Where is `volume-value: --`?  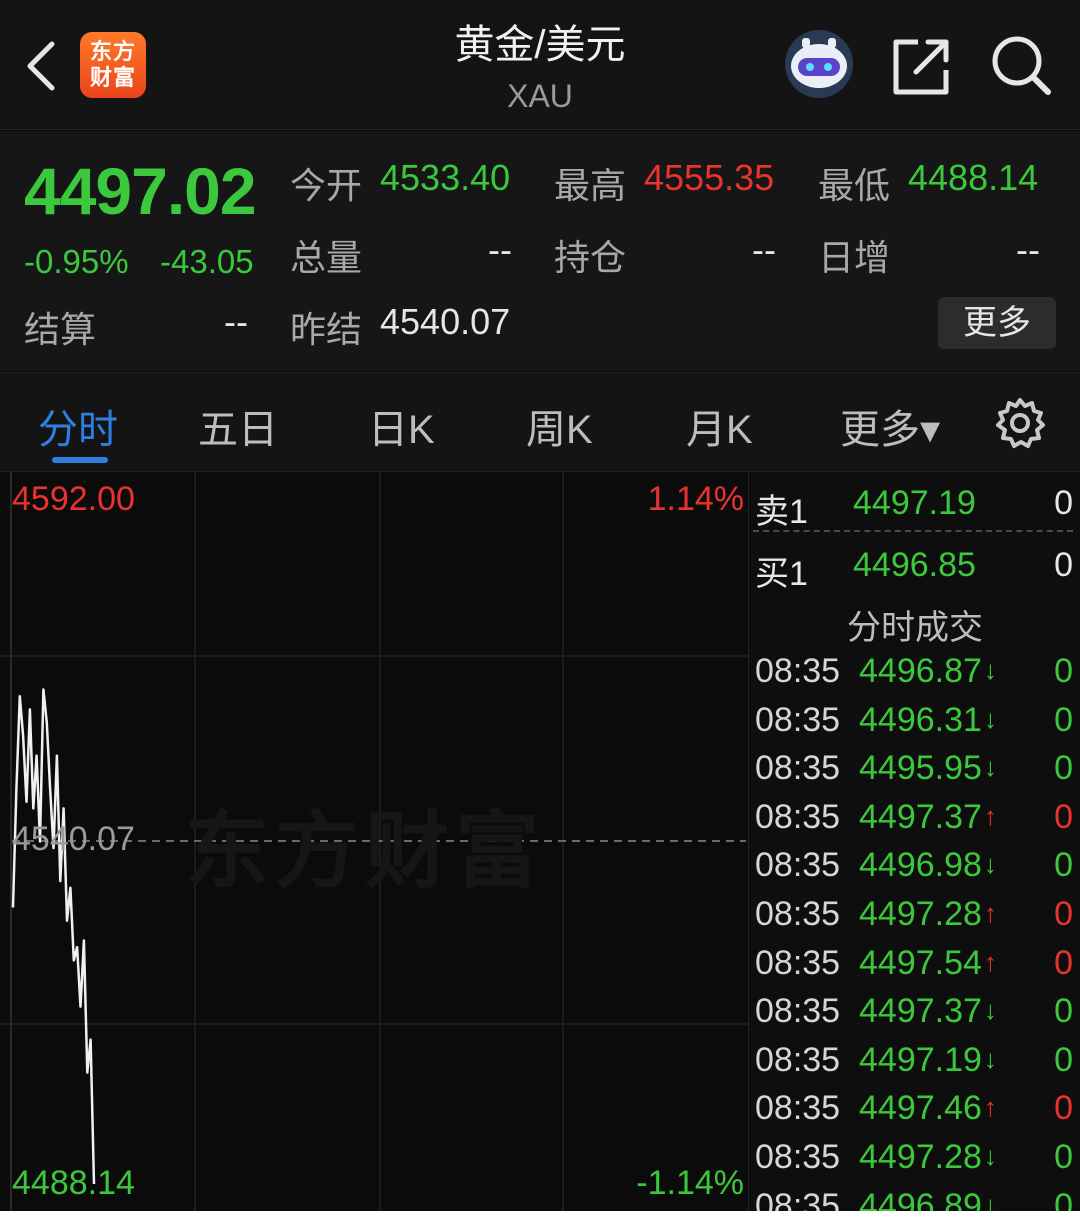
volume-value: -- is located at coordinates (500, 249).